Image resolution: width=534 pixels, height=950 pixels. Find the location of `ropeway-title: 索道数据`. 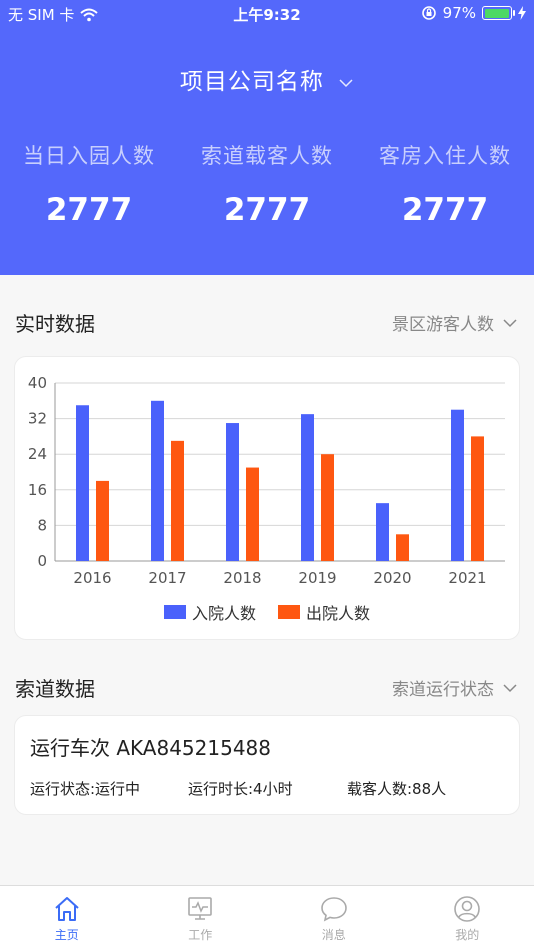

ropeway-title: 索道数据 is located at coordinates (55, 689).